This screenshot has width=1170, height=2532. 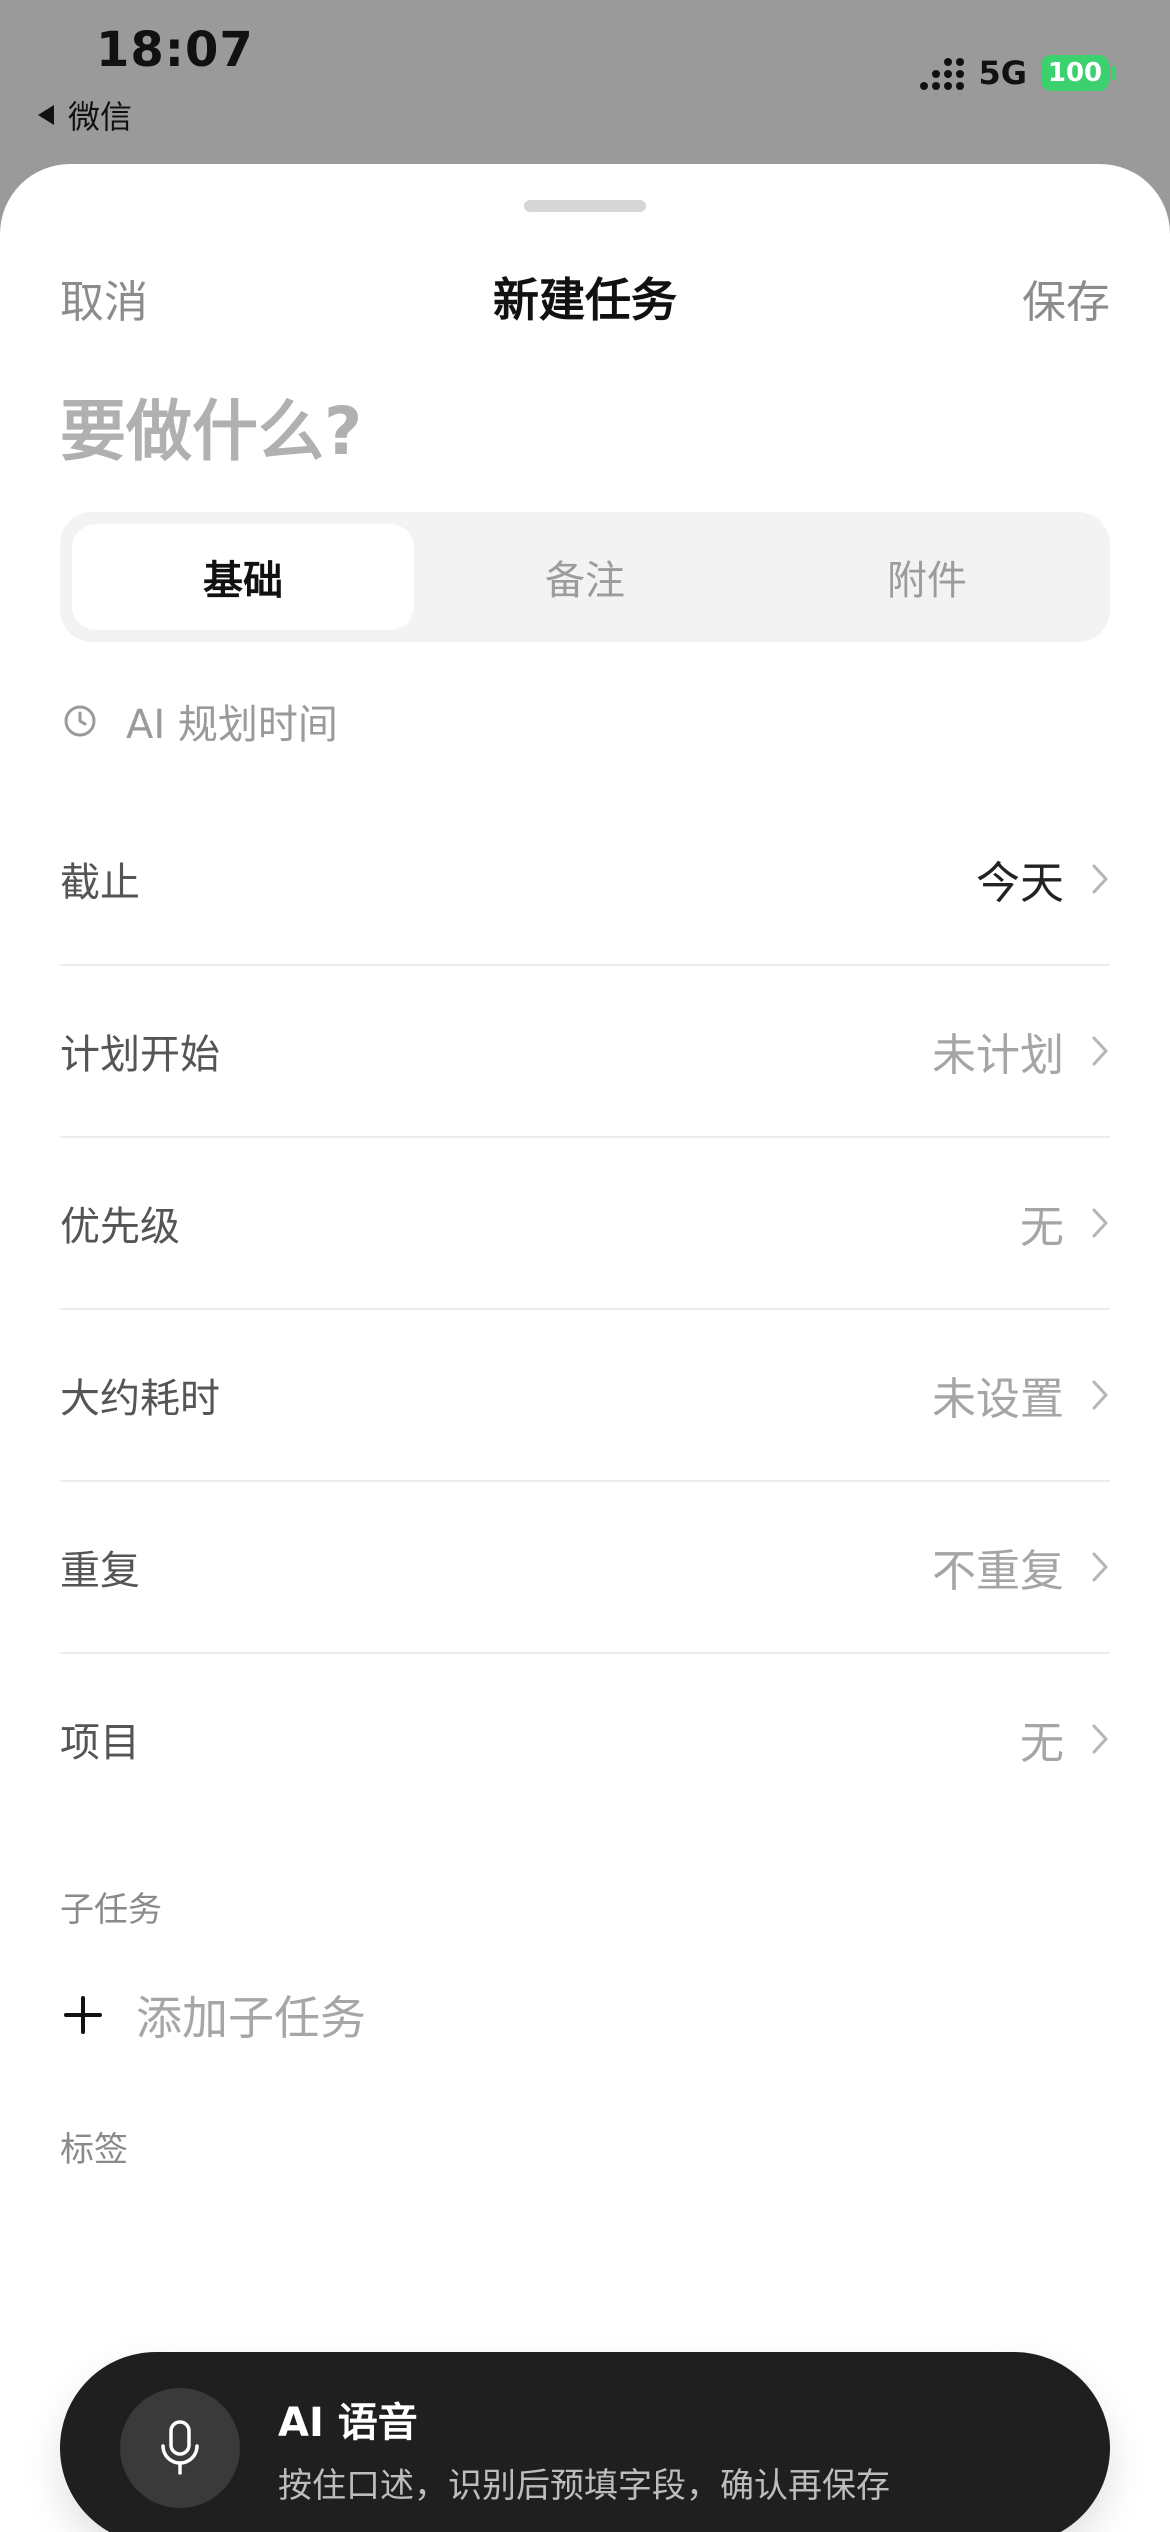 I want to click on field-row-priority: 优先级 无, so click(x=585, y=1224).